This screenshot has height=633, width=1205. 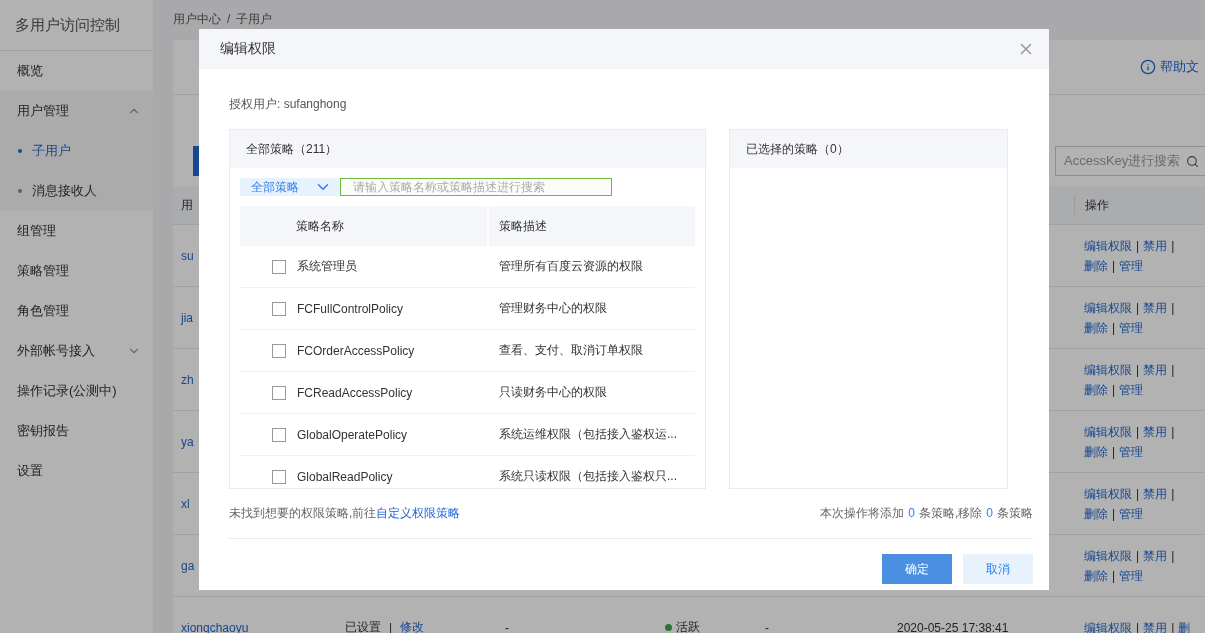 What do you see at coordinates (76, 231) in the screenshot?
I see `sidebar-item: 组管理` at bounding box center [76, 231].